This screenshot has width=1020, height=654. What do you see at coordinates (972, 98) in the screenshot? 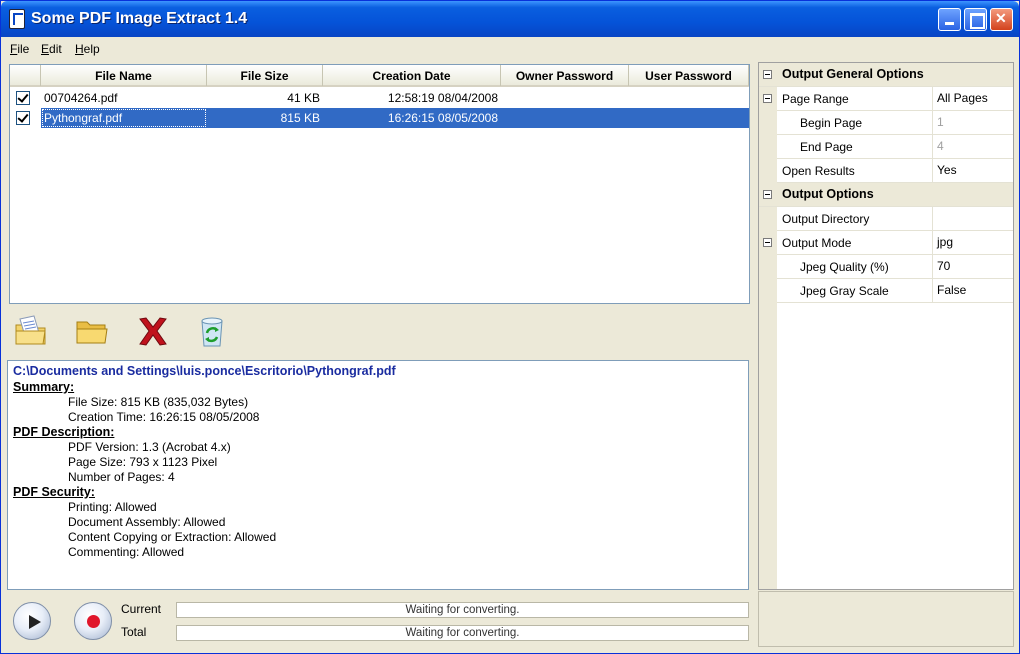
I see `property-value: All Pages` at bounding box center [972, 98].